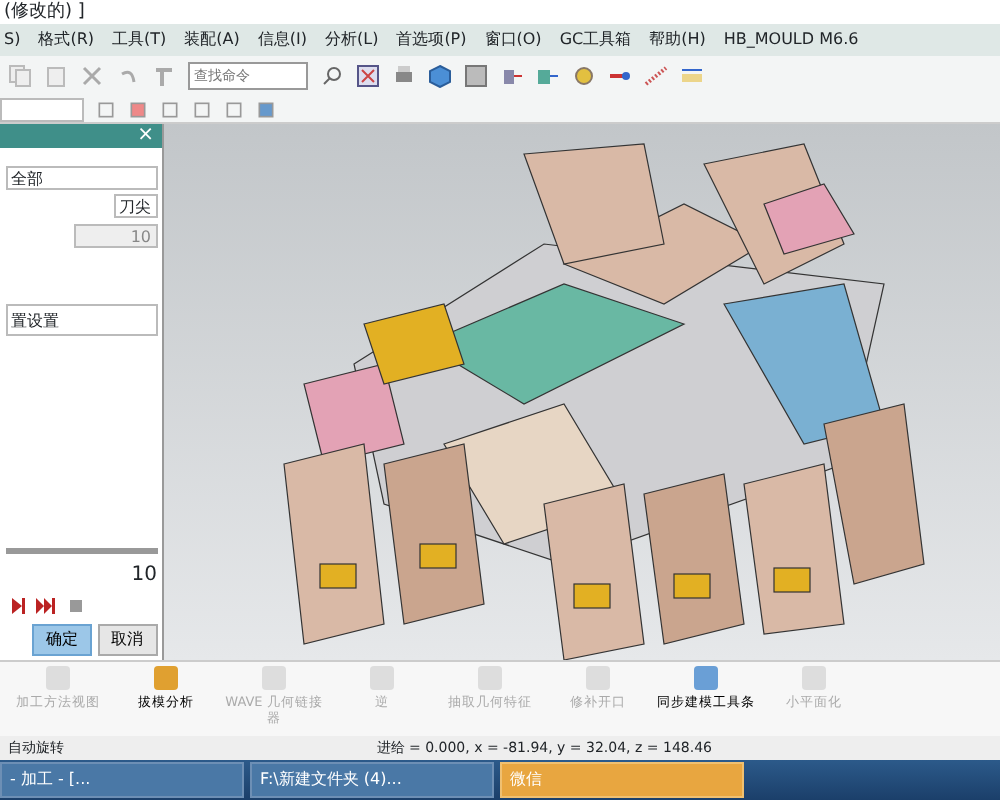  I want to click on menu-item: HB_MOULD M6.6, so click(791, 40).